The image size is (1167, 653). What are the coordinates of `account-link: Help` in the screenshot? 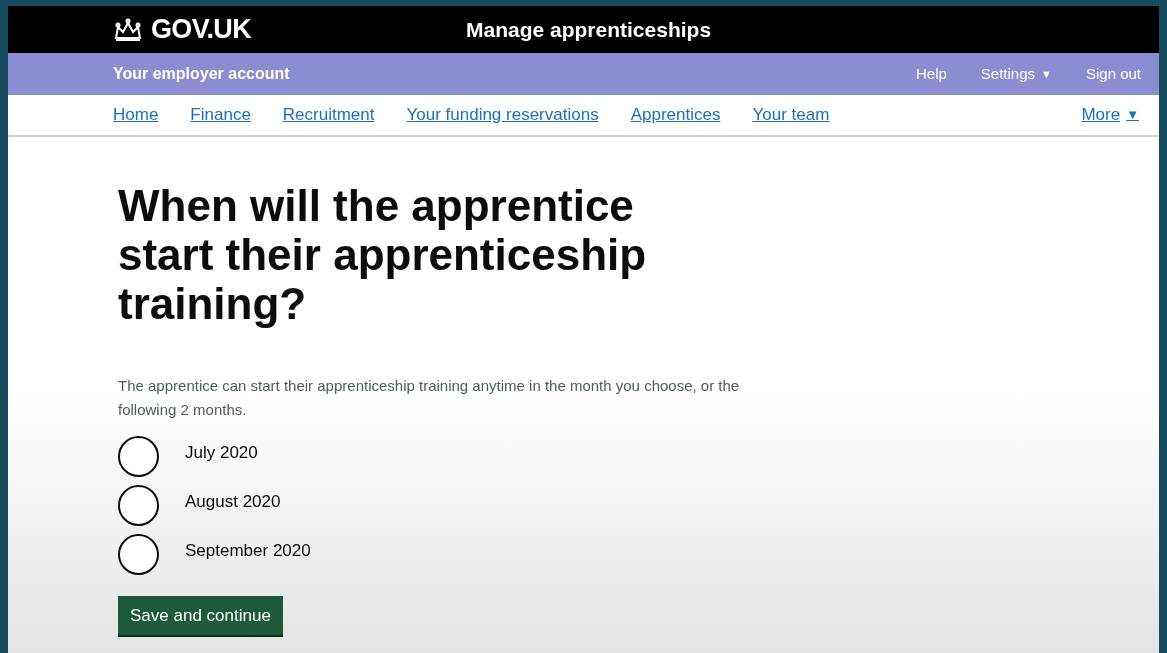 It's located at (931, 74).